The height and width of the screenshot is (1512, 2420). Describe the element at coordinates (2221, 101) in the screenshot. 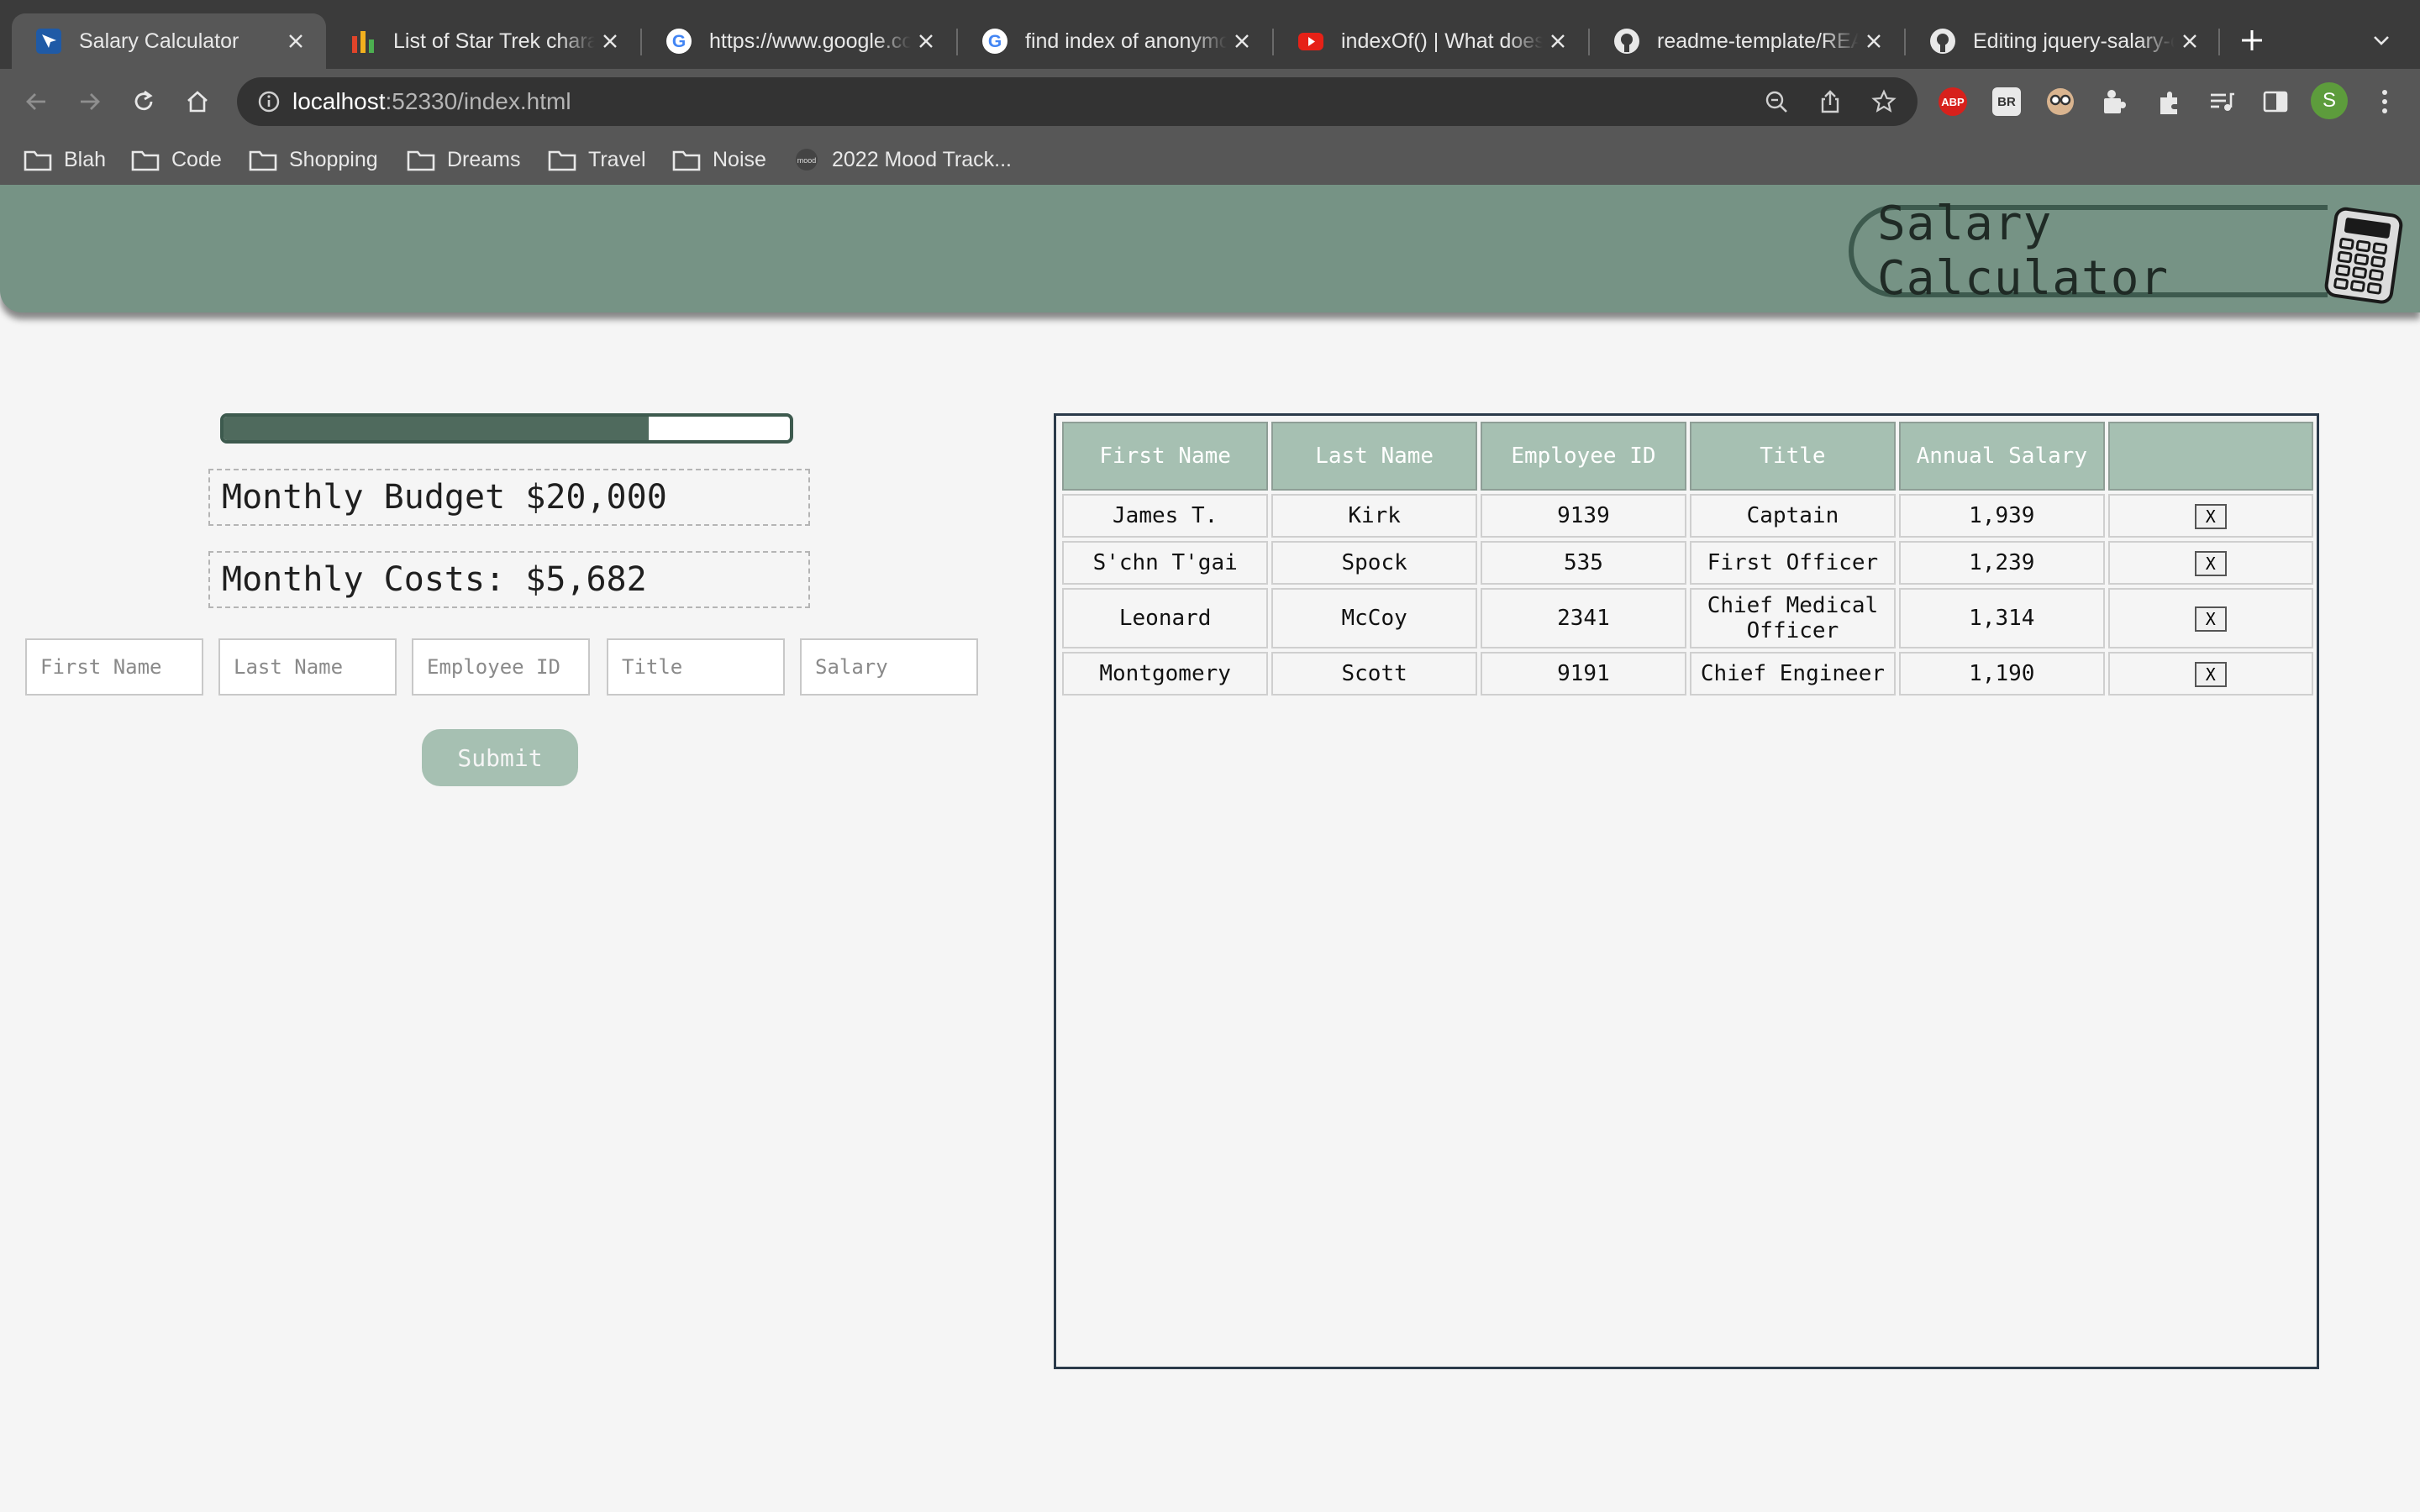

I see `media-queue-icon` at that location.